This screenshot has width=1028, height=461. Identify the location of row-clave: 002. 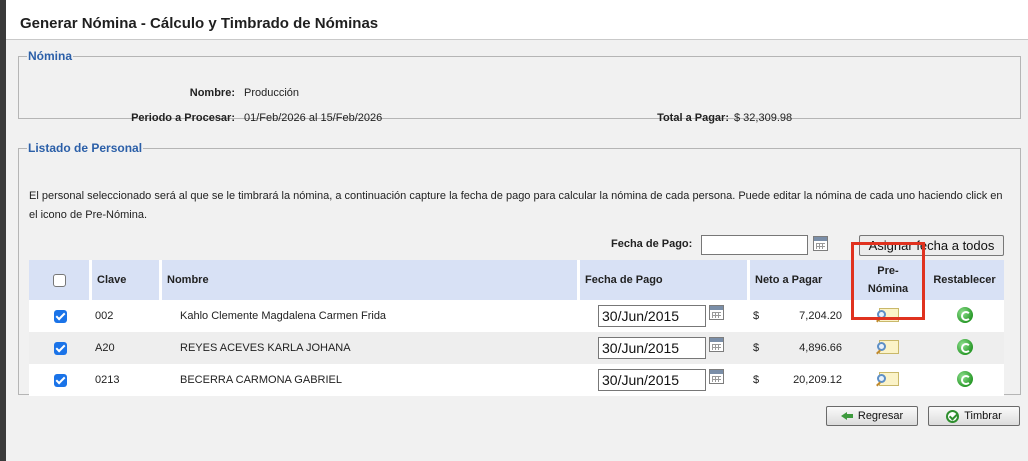
(124, 316).